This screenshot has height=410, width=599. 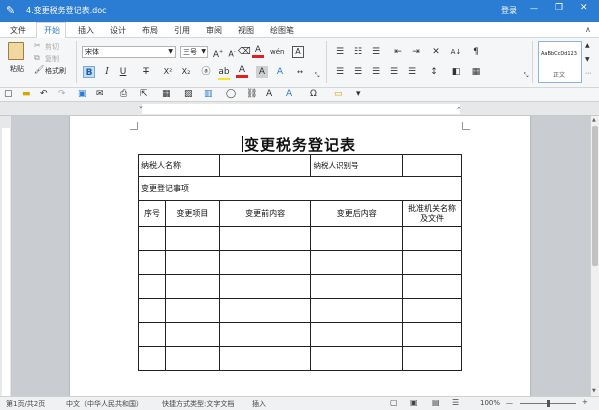 What do you see at coordinates (436, 52) in the screenshot?
I see `chinese-layout-icon: ✕` at bounding box center [436, 52].